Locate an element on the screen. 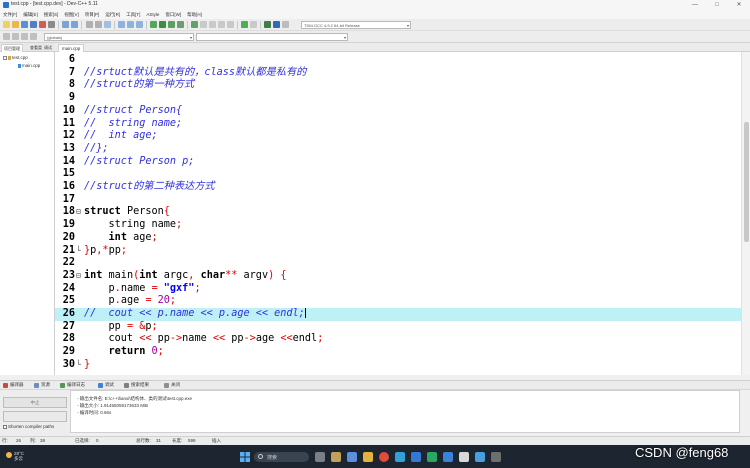 The height and width of the screenshot is (468, 750). code-line: 22 is located at coordinates (398, 263).